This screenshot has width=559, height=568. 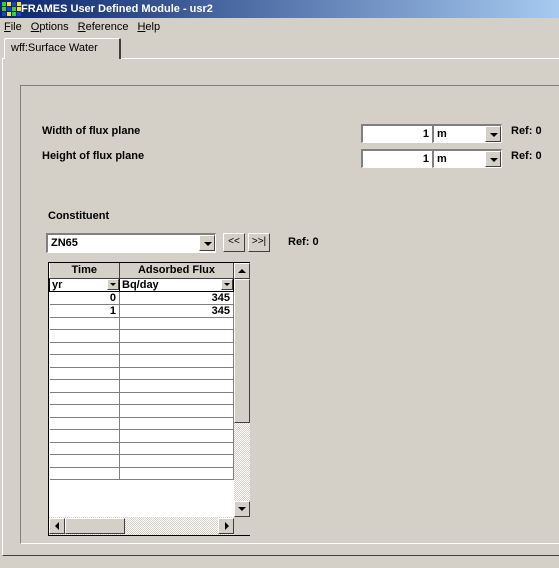 I want to click on height-unit-value: m, so click(x=442, y=159).